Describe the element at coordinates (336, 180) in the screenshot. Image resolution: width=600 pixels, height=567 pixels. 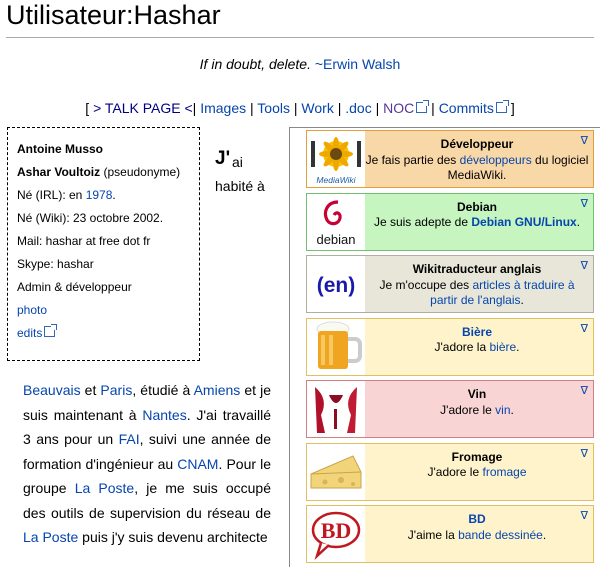
I see `mediawiki-logo-text: MediaWiki` at that location.